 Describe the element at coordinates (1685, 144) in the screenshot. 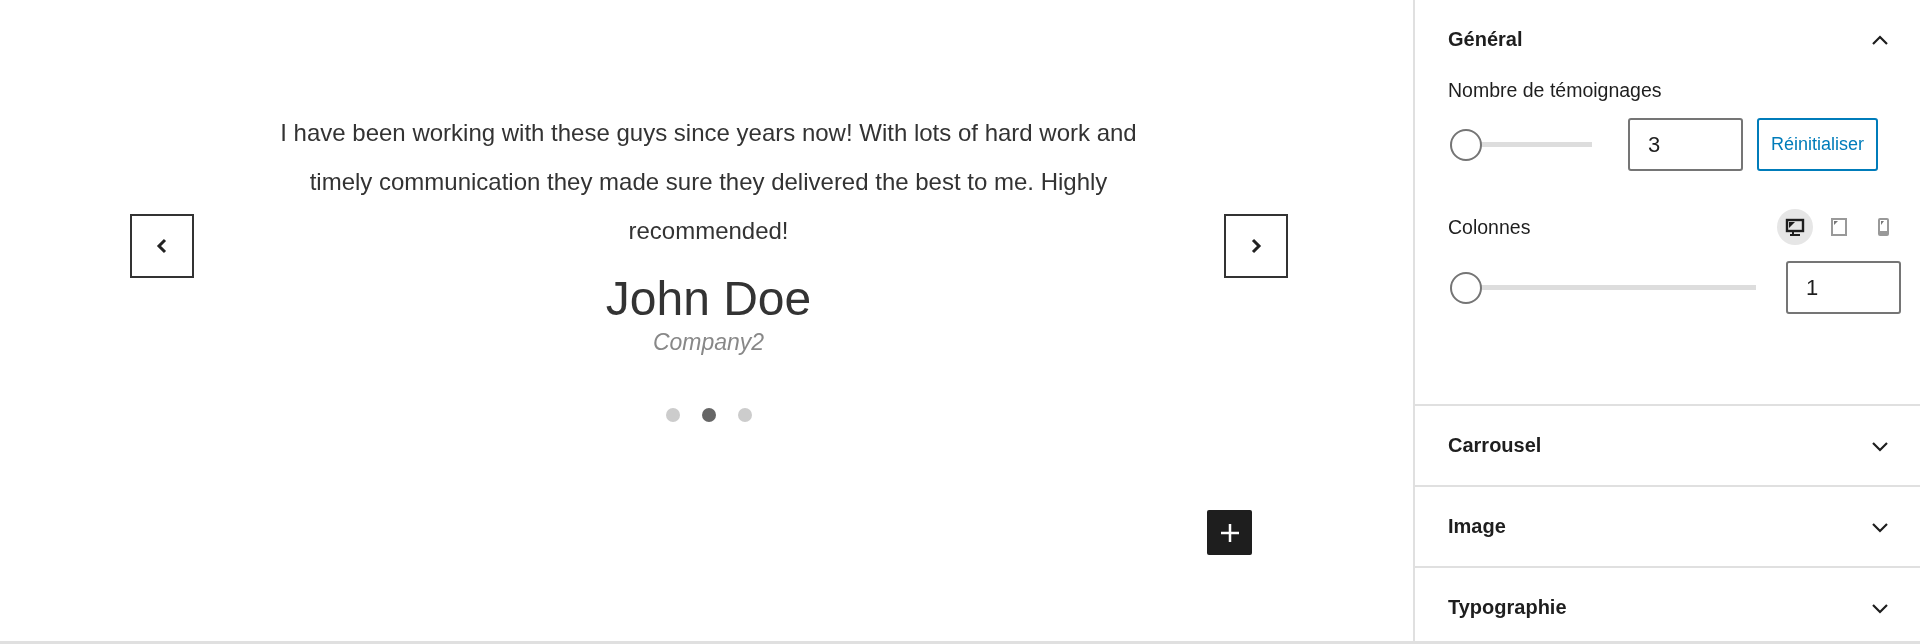

I see `number-input: 3` at that location.